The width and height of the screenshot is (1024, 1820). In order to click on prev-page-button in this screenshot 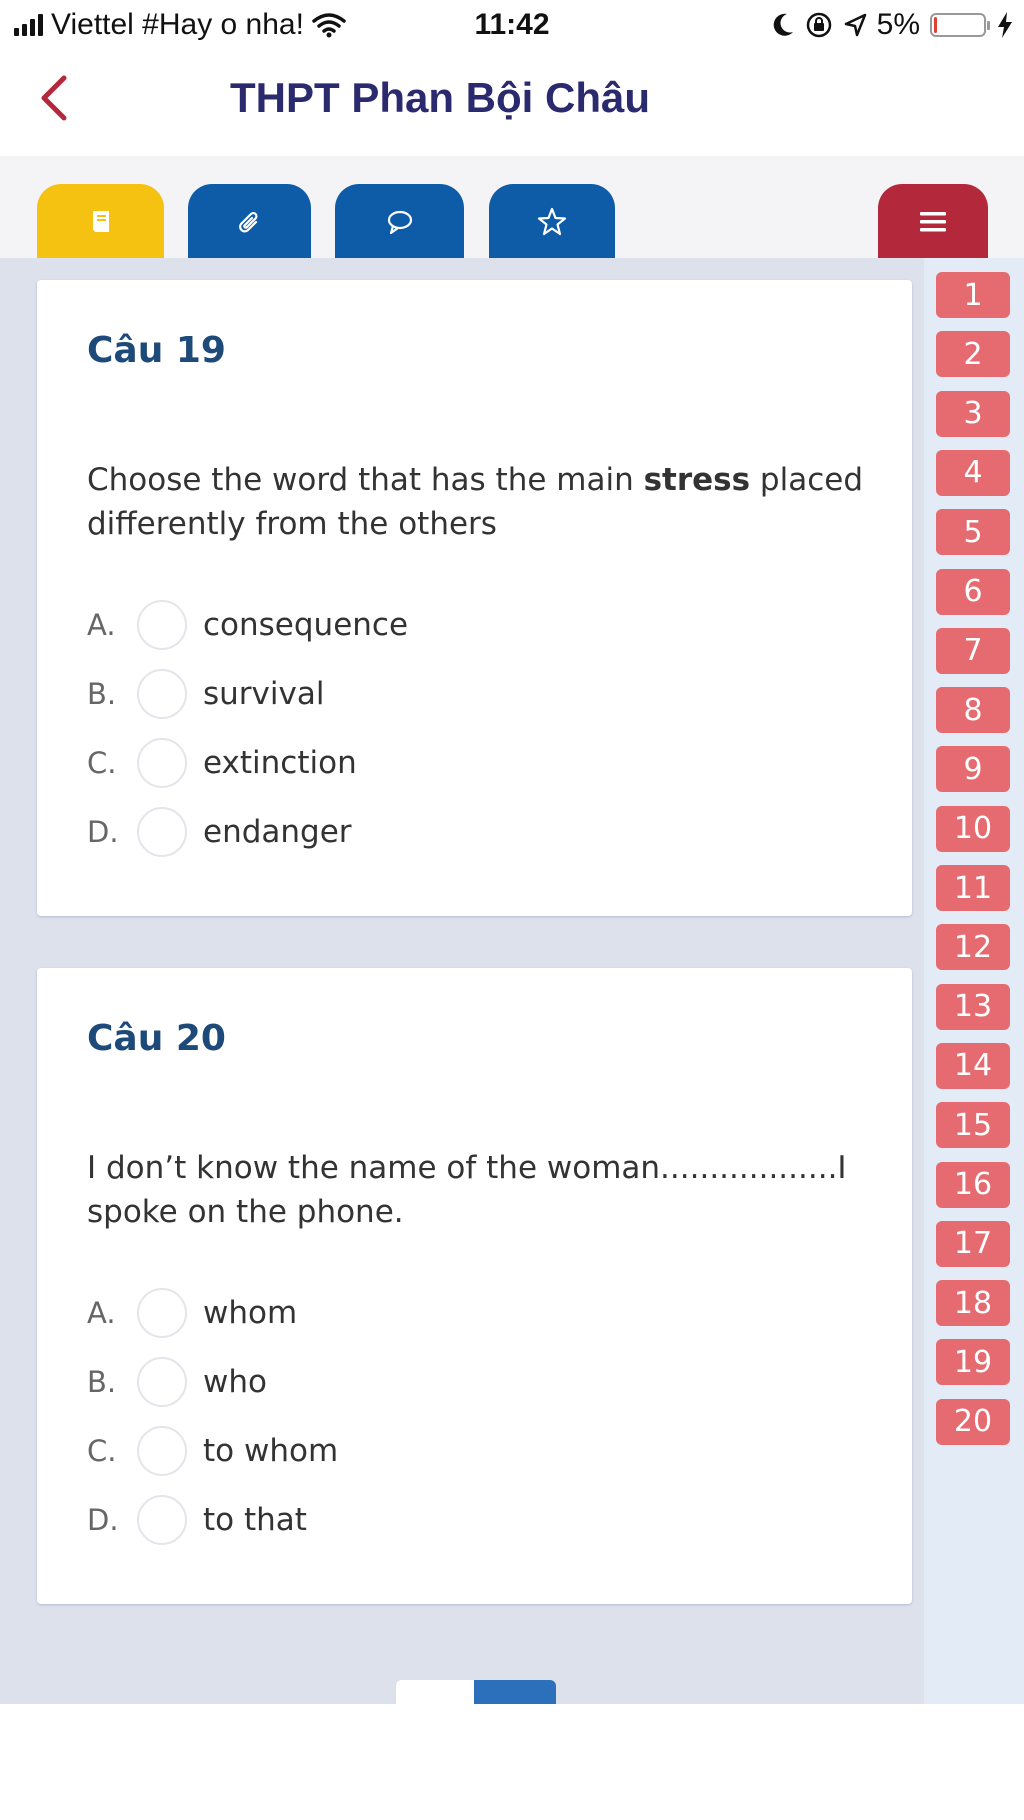, I will do `click(435, 1692)`.